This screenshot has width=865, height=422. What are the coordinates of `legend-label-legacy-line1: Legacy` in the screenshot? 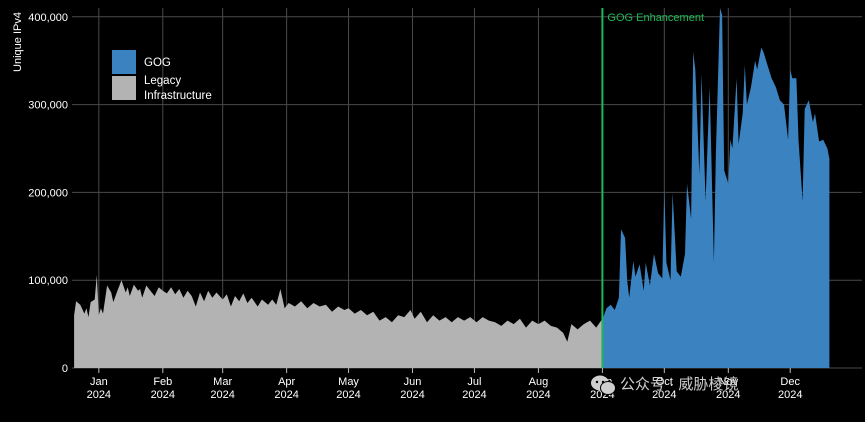 It's located at (162, 81).